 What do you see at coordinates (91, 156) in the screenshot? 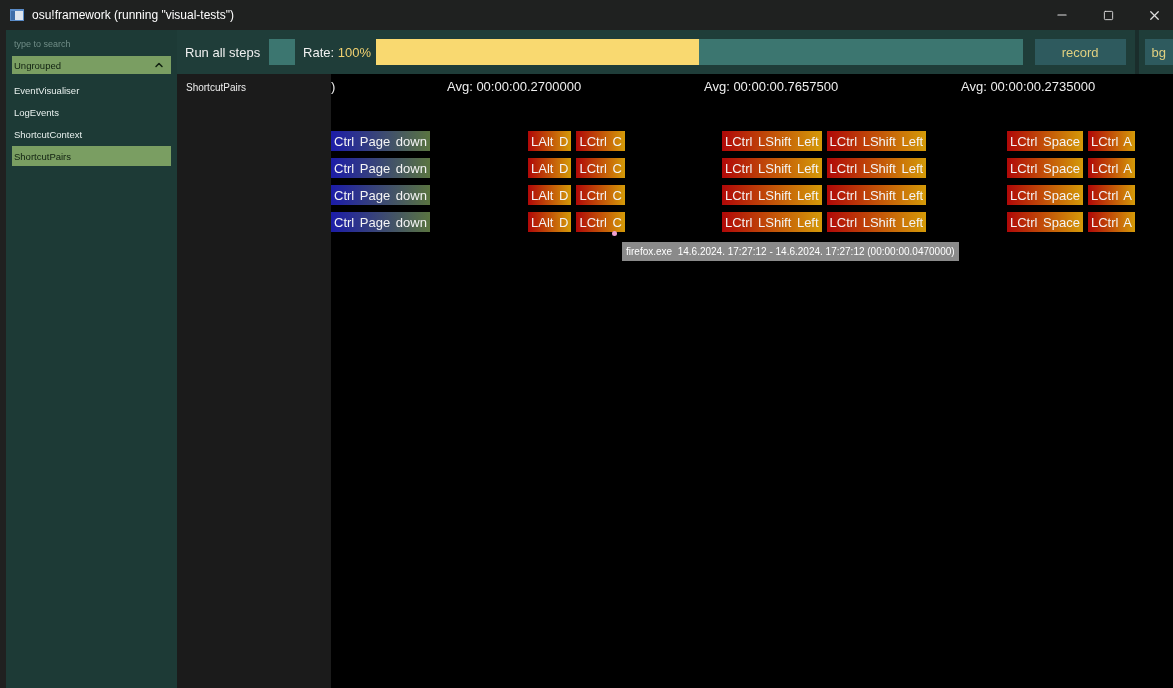
I see `test-item: ShortcutPairs` at bounding box center [91, 156].